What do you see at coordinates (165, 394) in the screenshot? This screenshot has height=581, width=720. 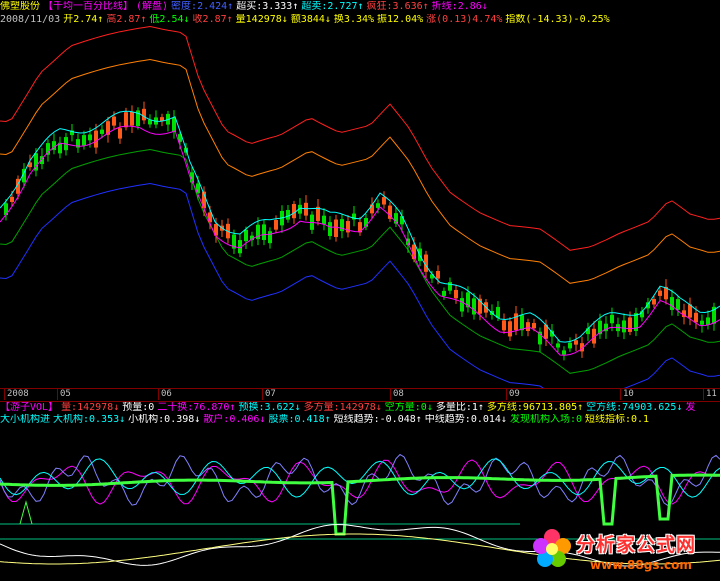 I see `axis-label: 06` at bounding box center [165, 394].